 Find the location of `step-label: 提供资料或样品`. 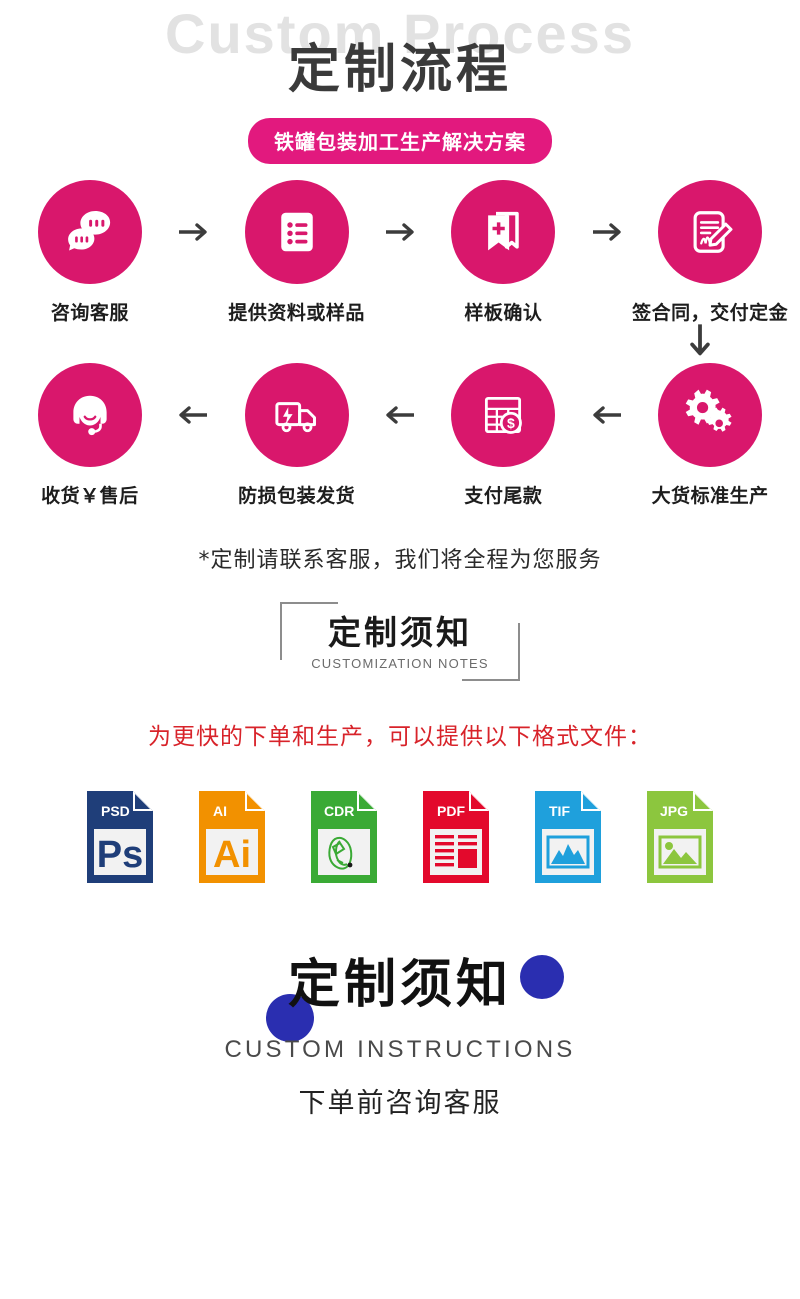

step-label: 提供资料或样品 is located at coordinates (296, 313).